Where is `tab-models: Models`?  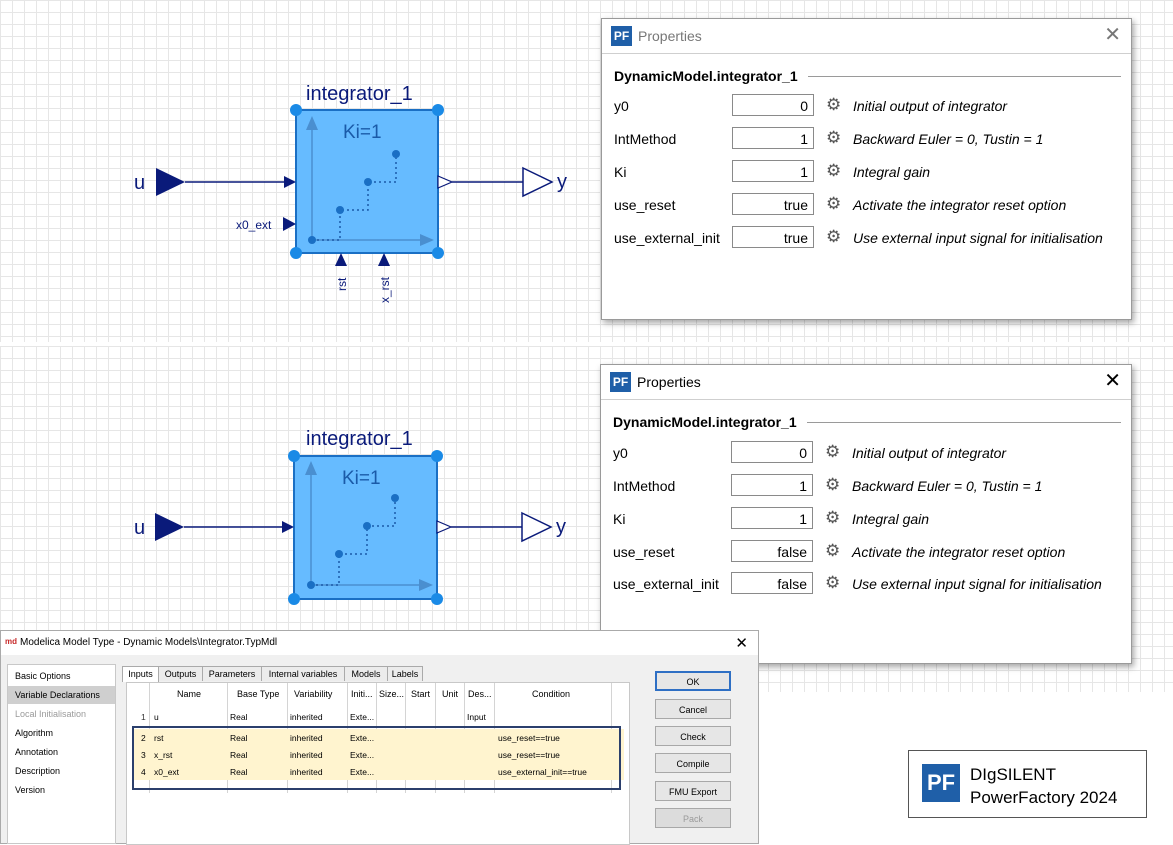
tab-models: Models is located at coordinates (366, 673).